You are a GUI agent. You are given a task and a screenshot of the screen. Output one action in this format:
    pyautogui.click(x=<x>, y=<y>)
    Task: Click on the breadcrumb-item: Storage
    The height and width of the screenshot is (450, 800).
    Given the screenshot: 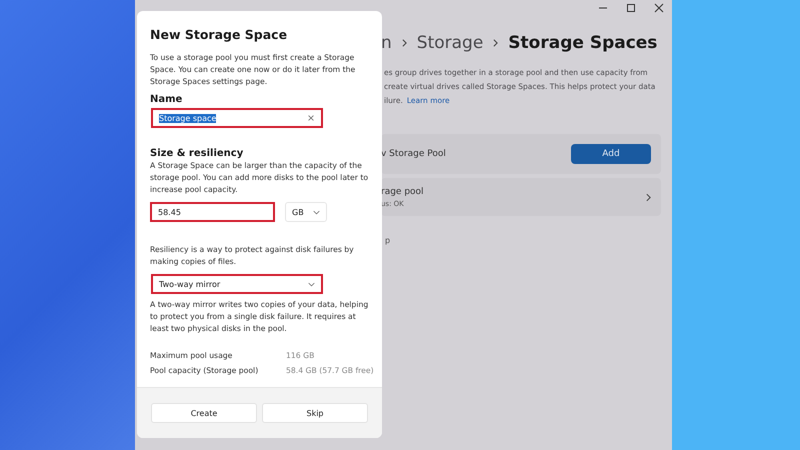 What is the action you would take?
    pyautogui.click(x=450, y=43)
    